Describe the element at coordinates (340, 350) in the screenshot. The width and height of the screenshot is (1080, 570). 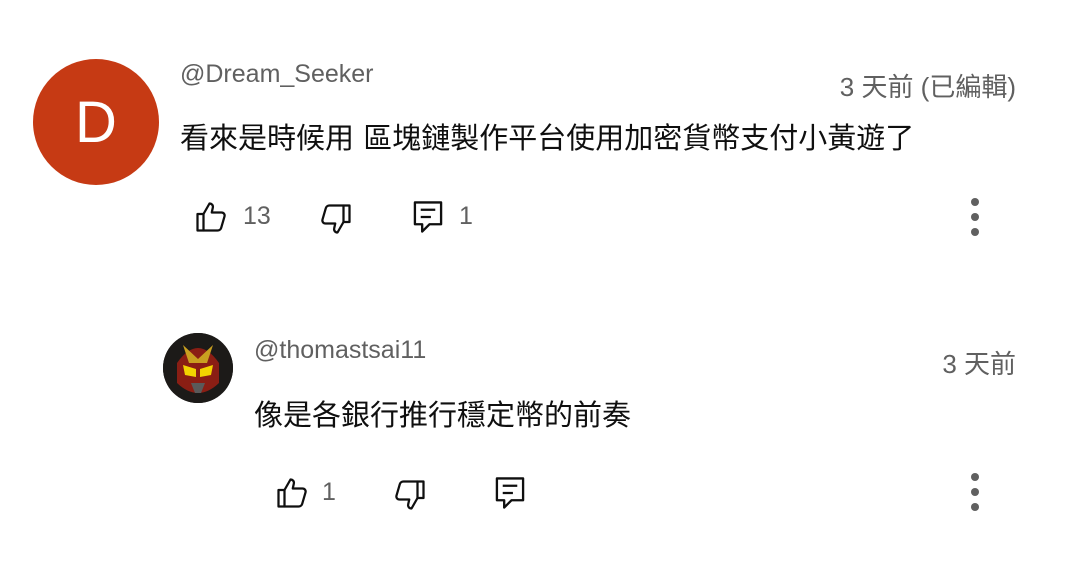
I see `comment-username: @thomastsai11` at that location.